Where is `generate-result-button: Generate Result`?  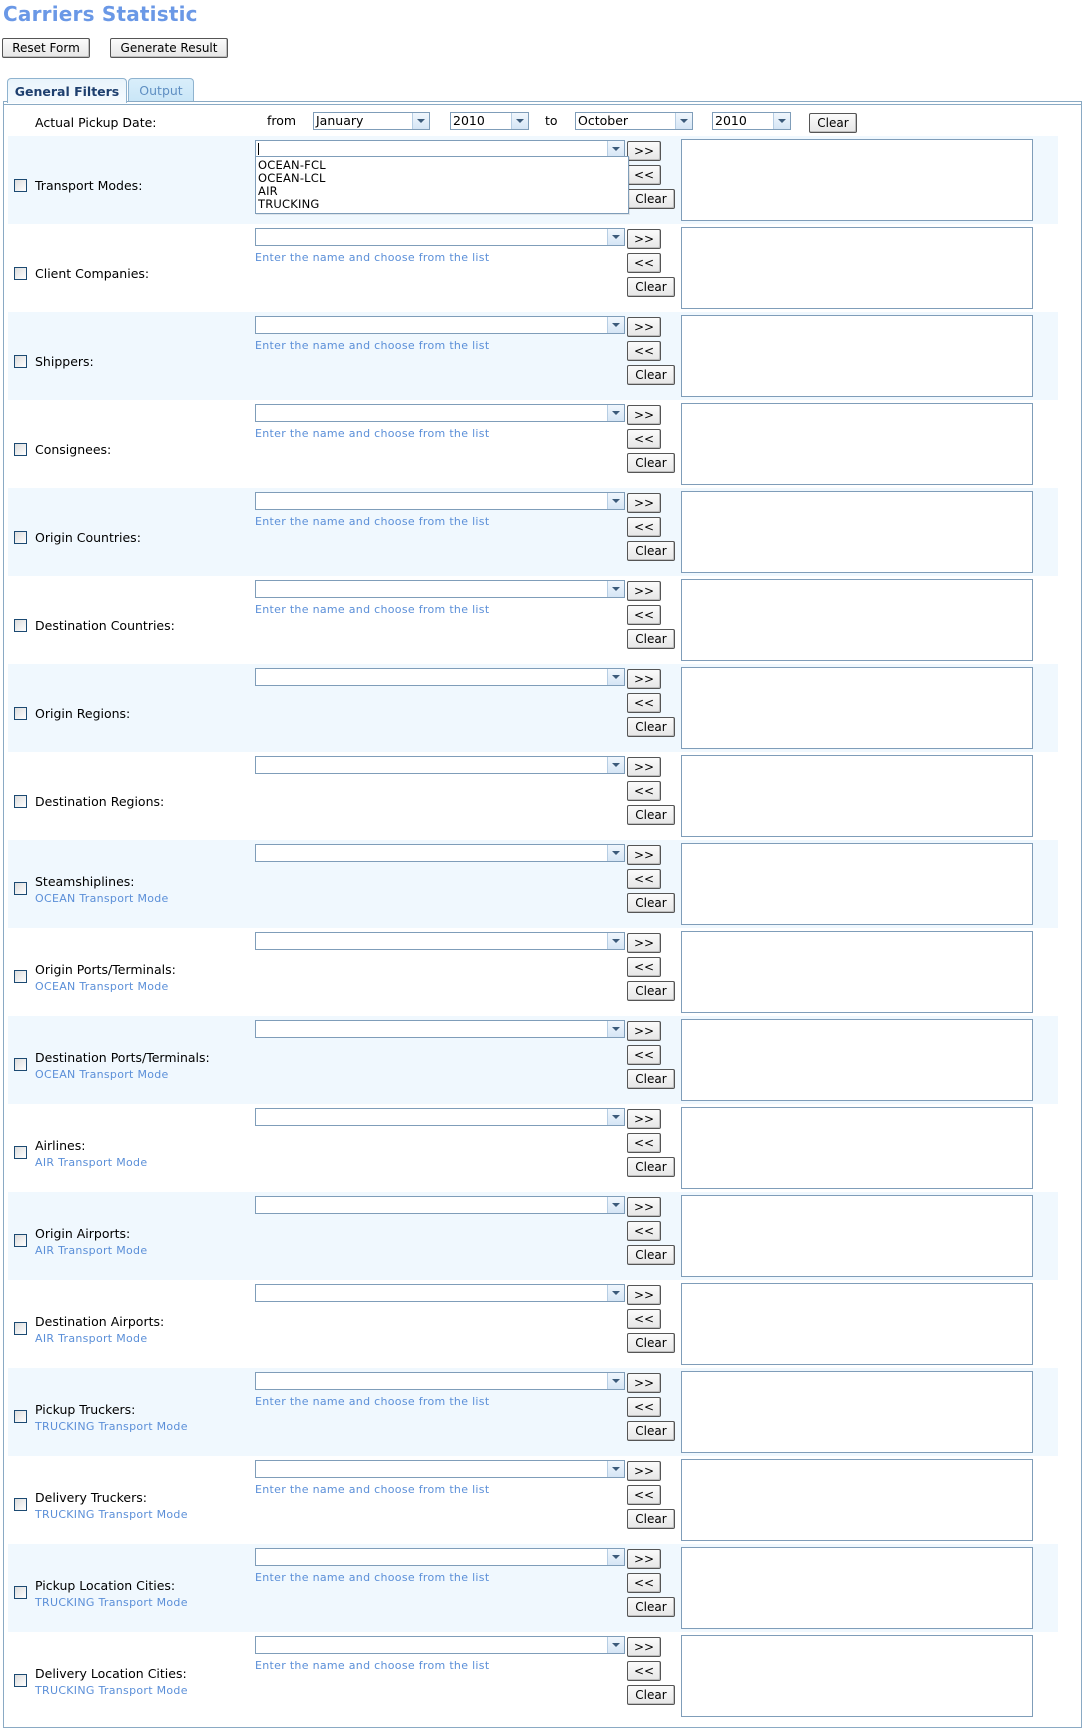
generate-result-button: Generate Result is located at coordinates (169, 48).